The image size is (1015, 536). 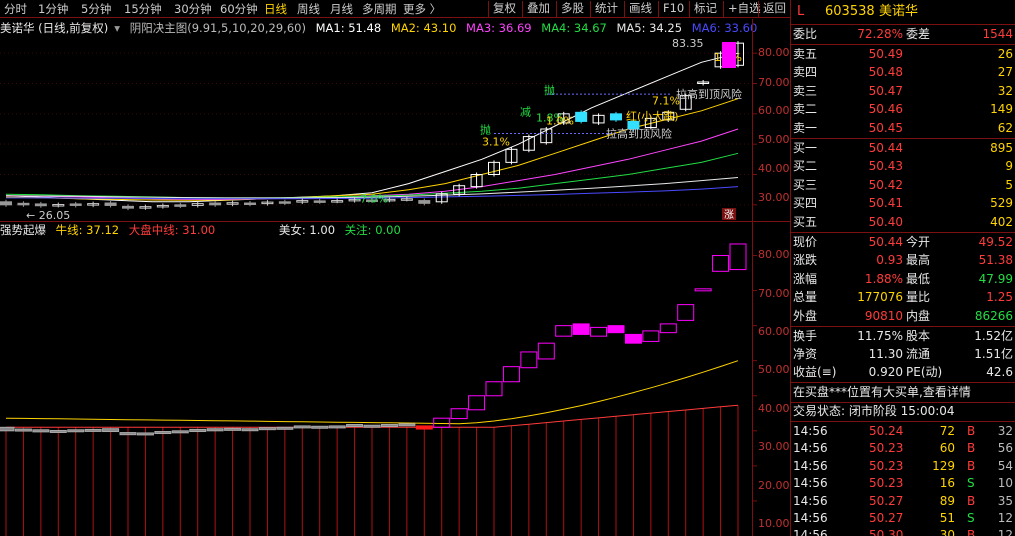 What do you see at coordinates (705, 9) in the screenshot?
I see `tool-mark-button: 标记` at bounding box center [705, 9].